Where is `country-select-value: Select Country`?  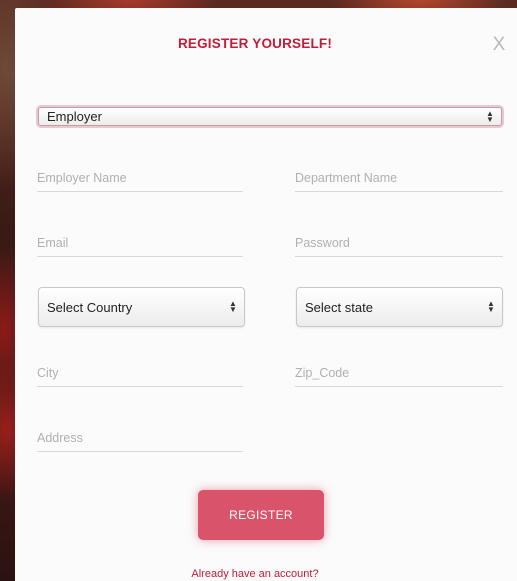 country-select-value: Select Country is located at coordinates (90, 307).